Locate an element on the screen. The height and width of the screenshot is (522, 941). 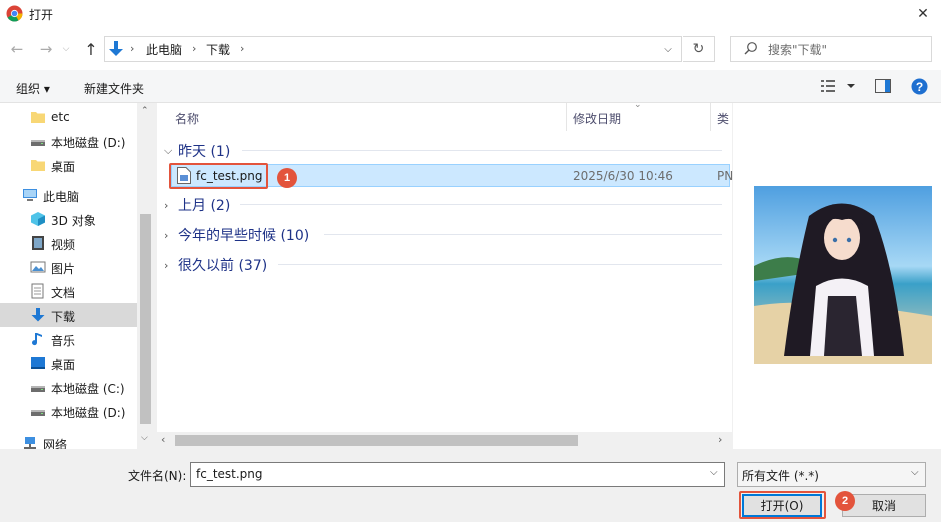
address-bar is located at coordinates (393, 49).